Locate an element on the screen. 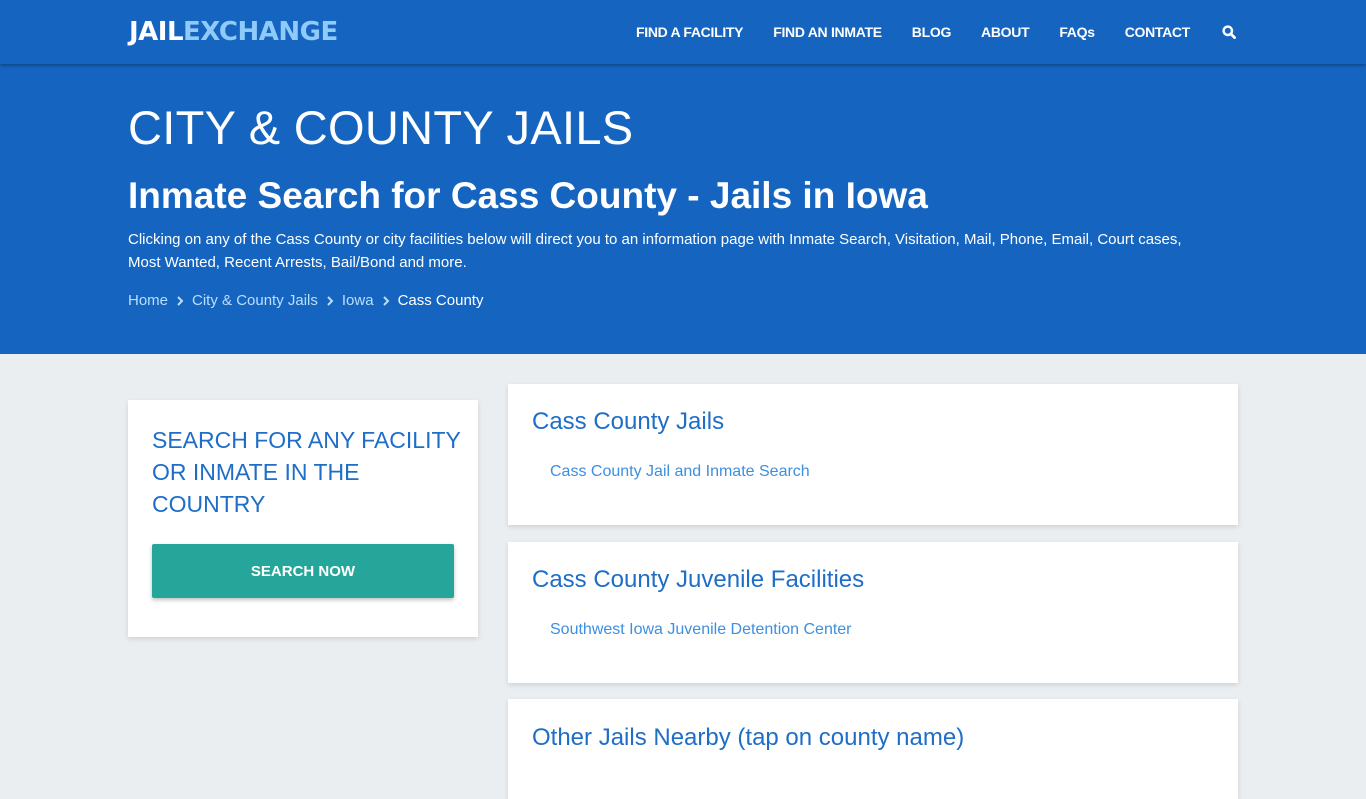 The height and width of the screenshot is (799, 1366). section-title: Cass County Juvenile Facilities is located at coordinates (698, 579).